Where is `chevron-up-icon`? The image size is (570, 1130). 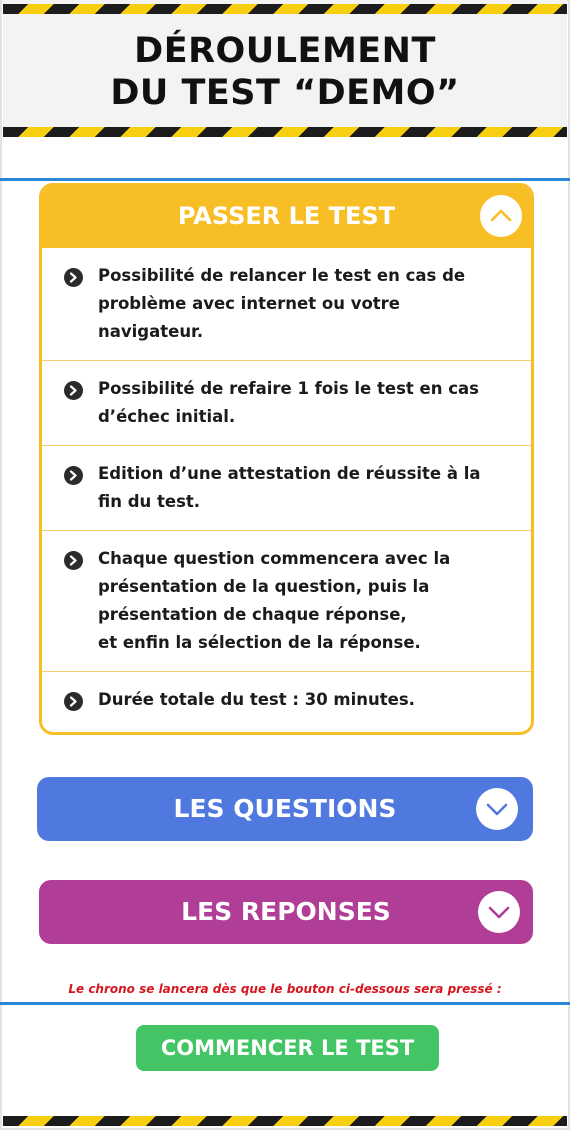
chevron-up-icon is located at coordinates (501, 216).